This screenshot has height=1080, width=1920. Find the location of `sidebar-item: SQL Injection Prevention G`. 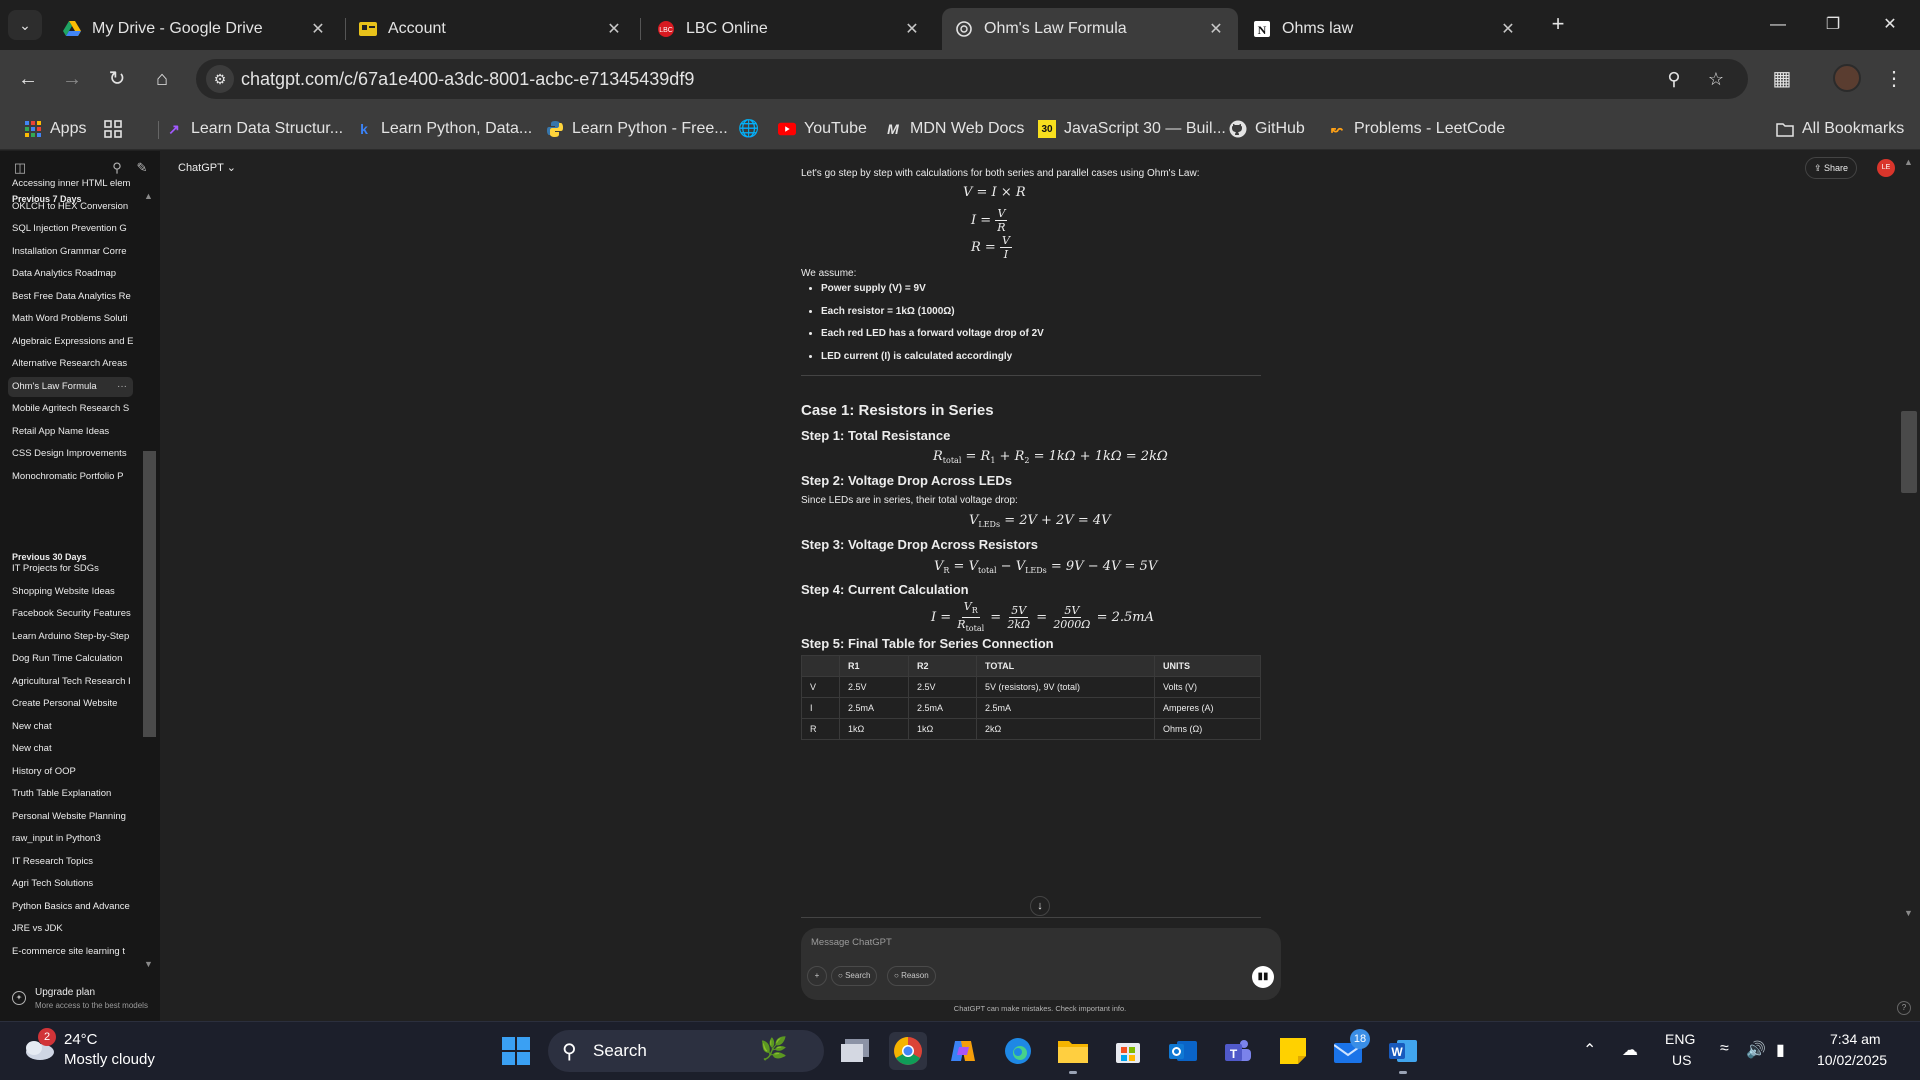

sidebar-item: SQL Injection Prevention G is located at coordinates (70, 229).